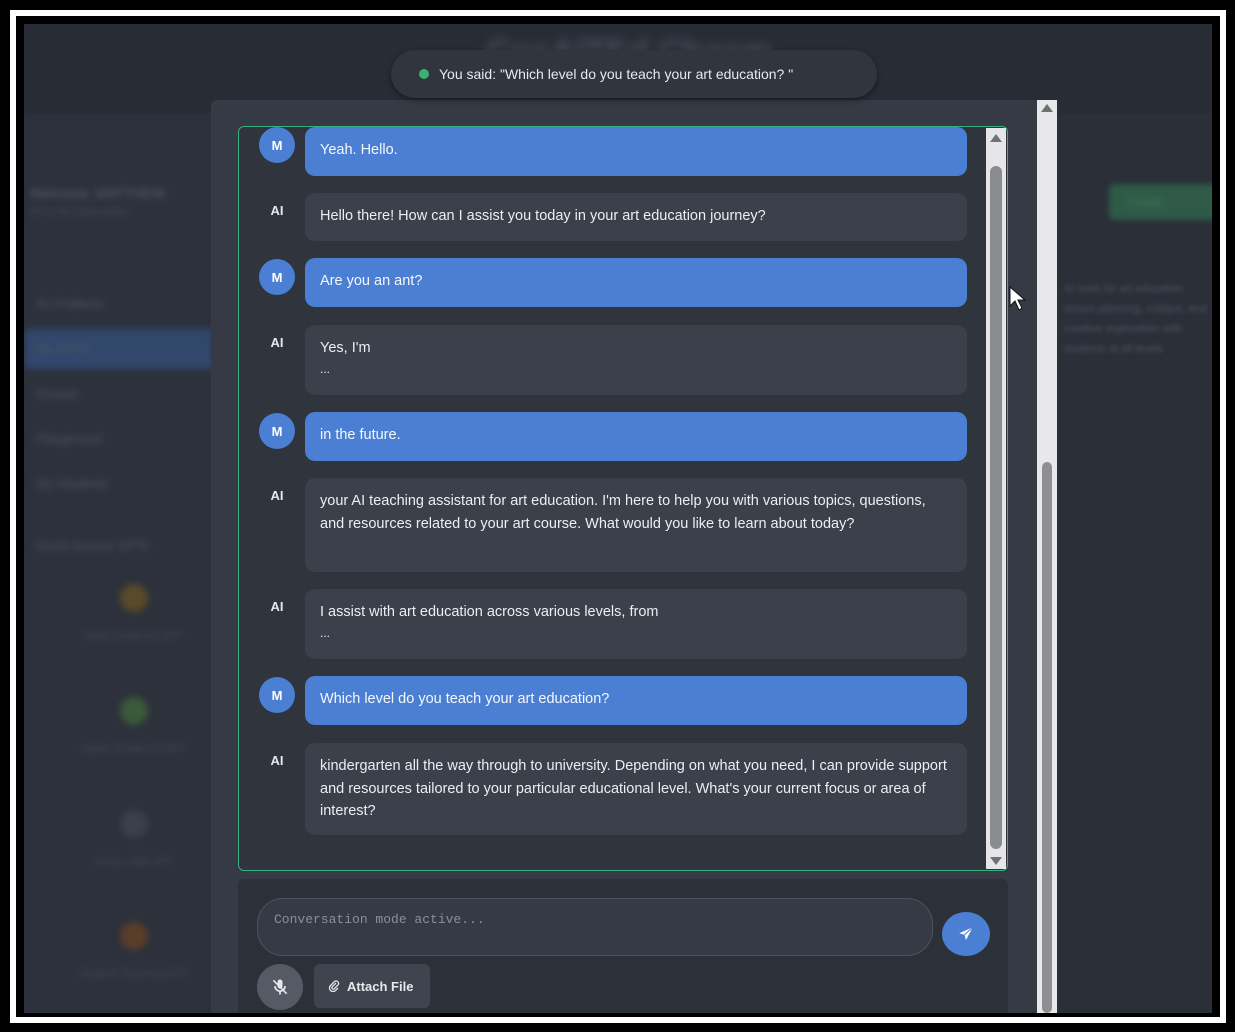 This screenshot has width=1235, height=1032. I want to click on quick-gpt-item: Early Grade Art GPT, so click(134, 613).